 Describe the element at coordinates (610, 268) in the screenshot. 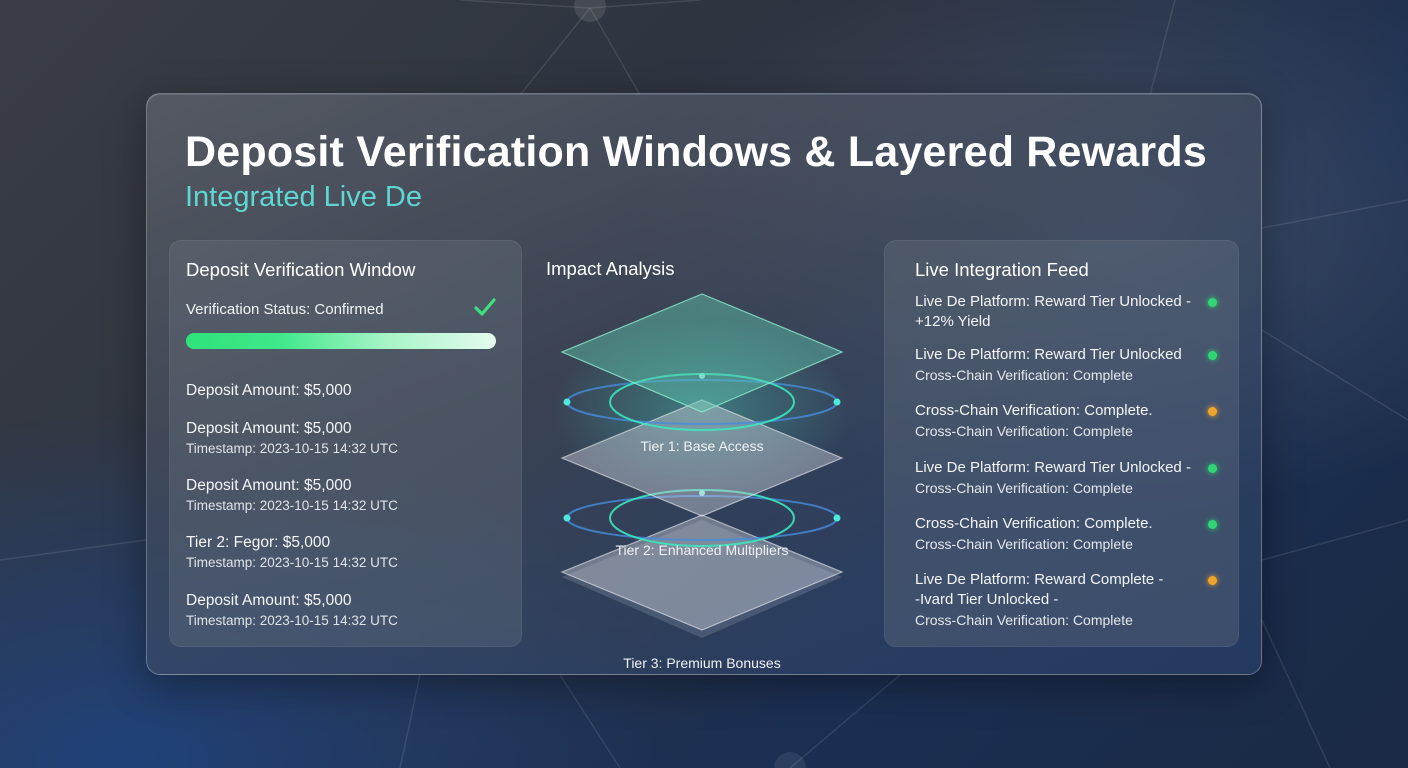

I see `impact-analysis-title: Impact Analysis` at that location.